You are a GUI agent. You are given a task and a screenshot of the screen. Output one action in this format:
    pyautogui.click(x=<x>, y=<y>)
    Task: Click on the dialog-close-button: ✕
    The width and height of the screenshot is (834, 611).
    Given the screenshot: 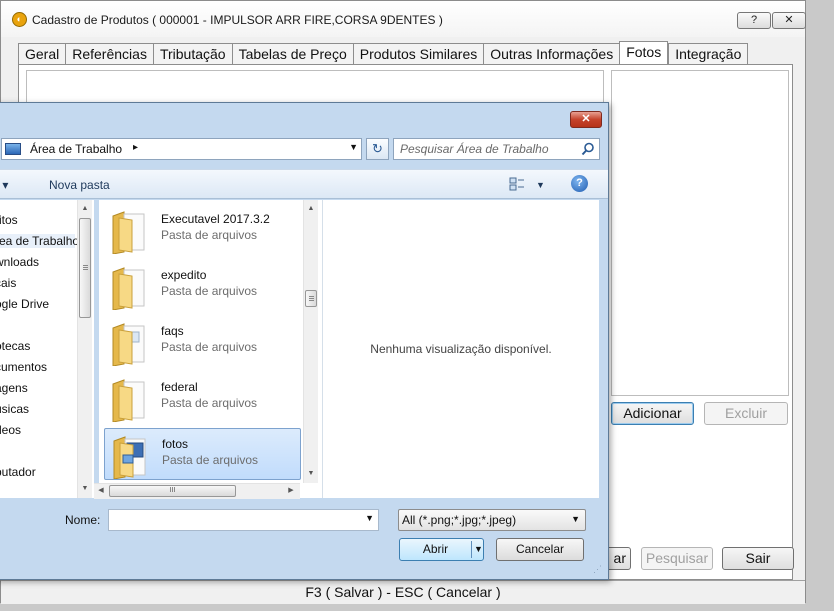 What is the action you would take?
    pyautogui.click(x=586, y=119)
    